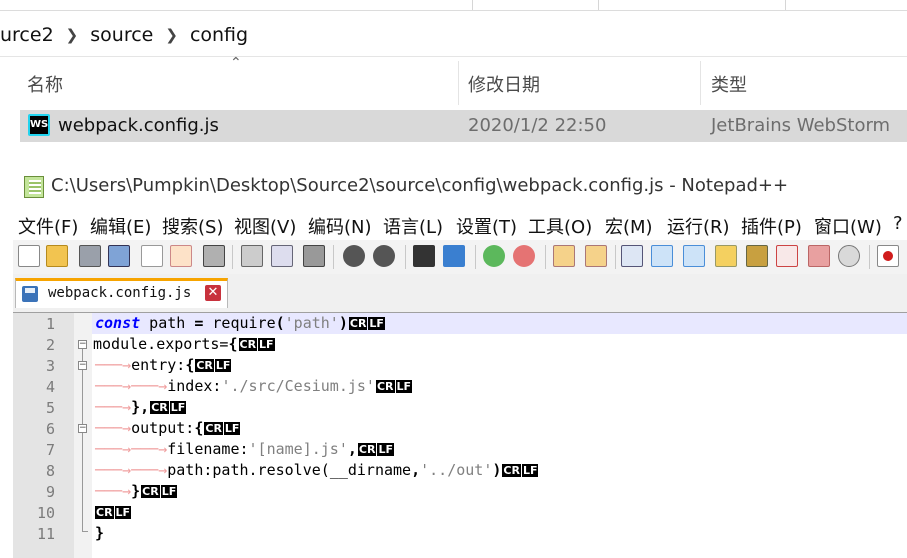  I want to click on code-line: ───→───→index:'./src/Cesium.js' CR LF, so click(254, 386).